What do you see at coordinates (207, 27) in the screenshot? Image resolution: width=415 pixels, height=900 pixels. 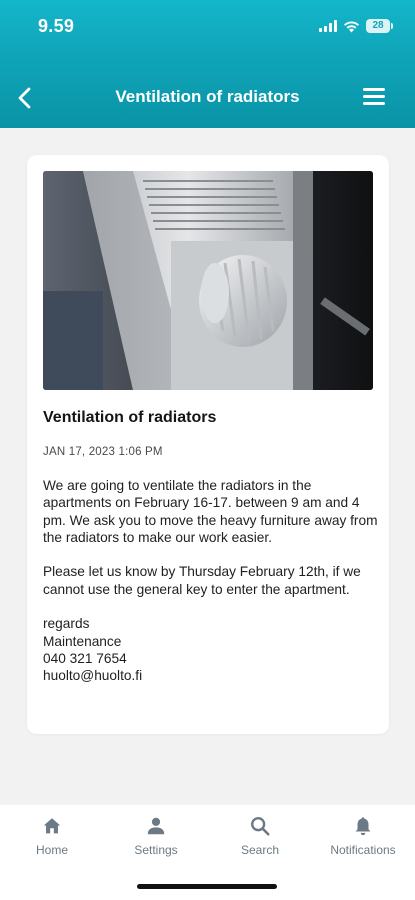 I see `status-bar: 9.59 28` at bounding box center [207, 27].